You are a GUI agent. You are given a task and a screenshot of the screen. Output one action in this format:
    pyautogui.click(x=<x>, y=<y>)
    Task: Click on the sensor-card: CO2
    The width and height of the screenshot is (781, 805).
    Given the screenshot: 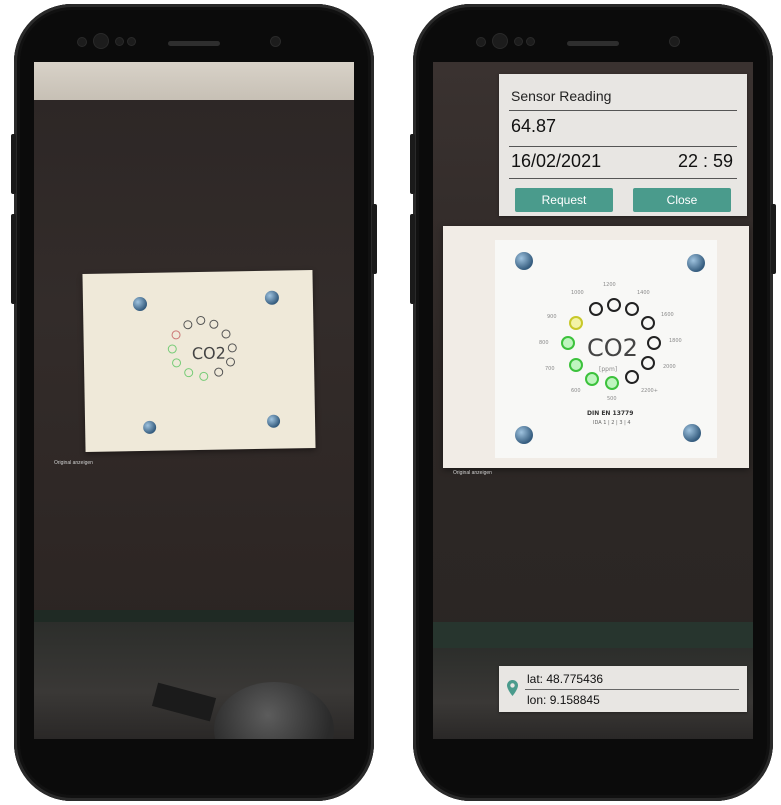 What is the action you would take?
    pyautogui.click(x=199, y=361)
    